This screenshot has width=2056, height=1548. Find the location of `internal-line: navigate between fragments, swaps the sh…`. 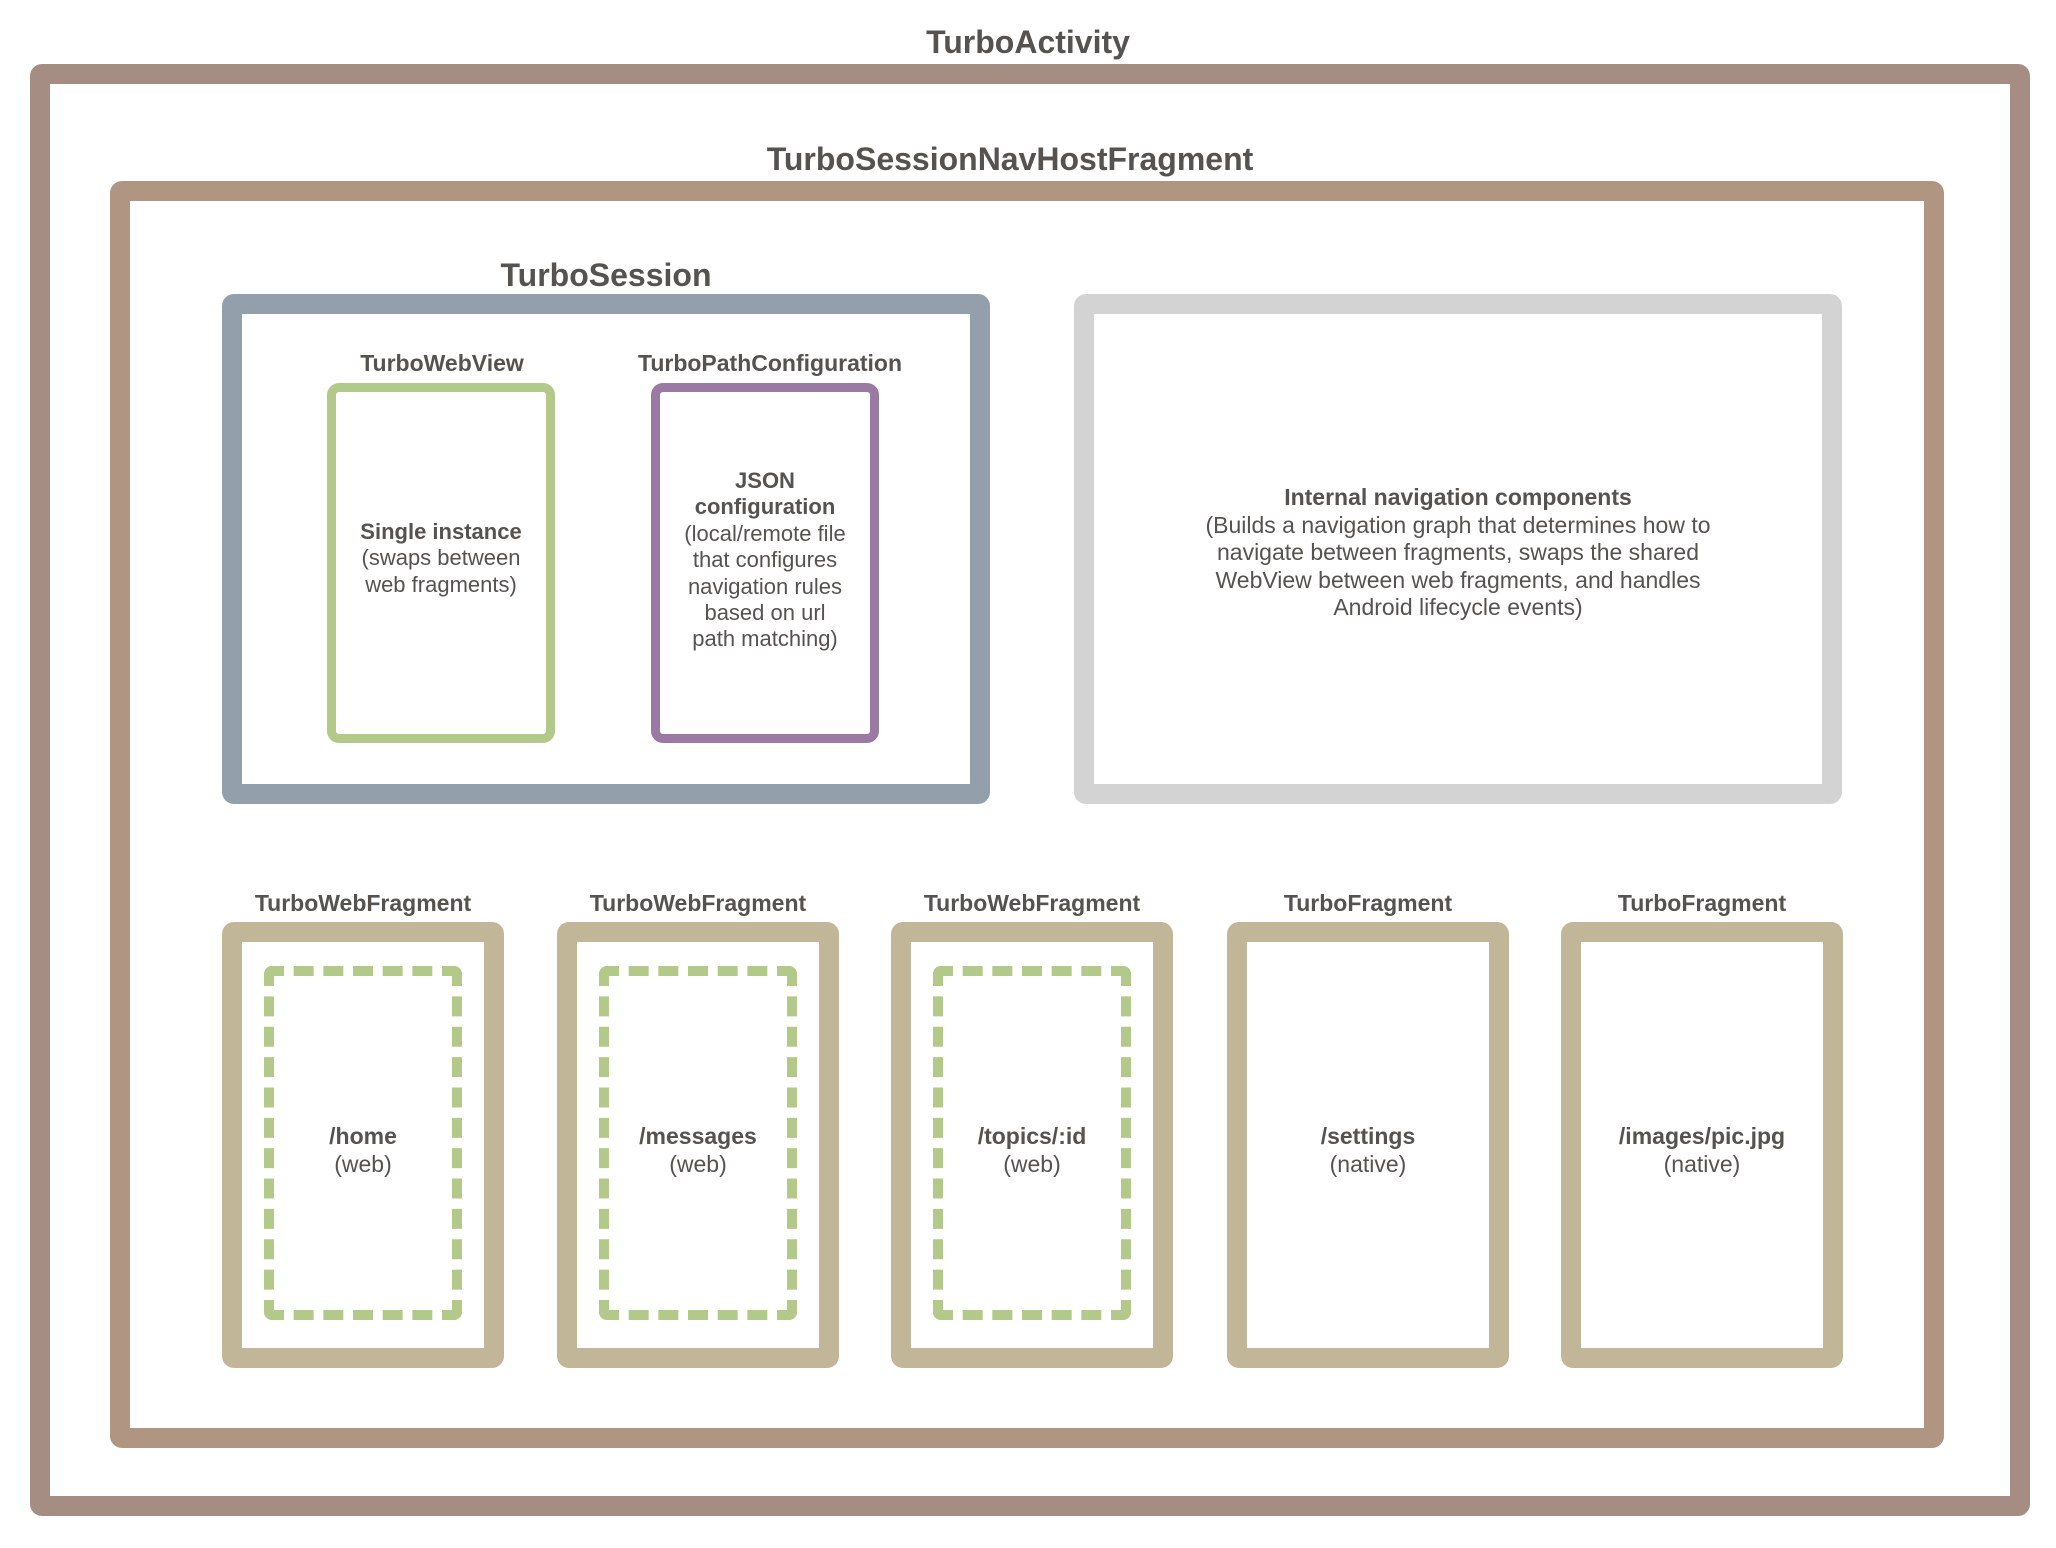

internal-line: navigate between fragments, swaps the sh… is located at coordinates (1457, 552).